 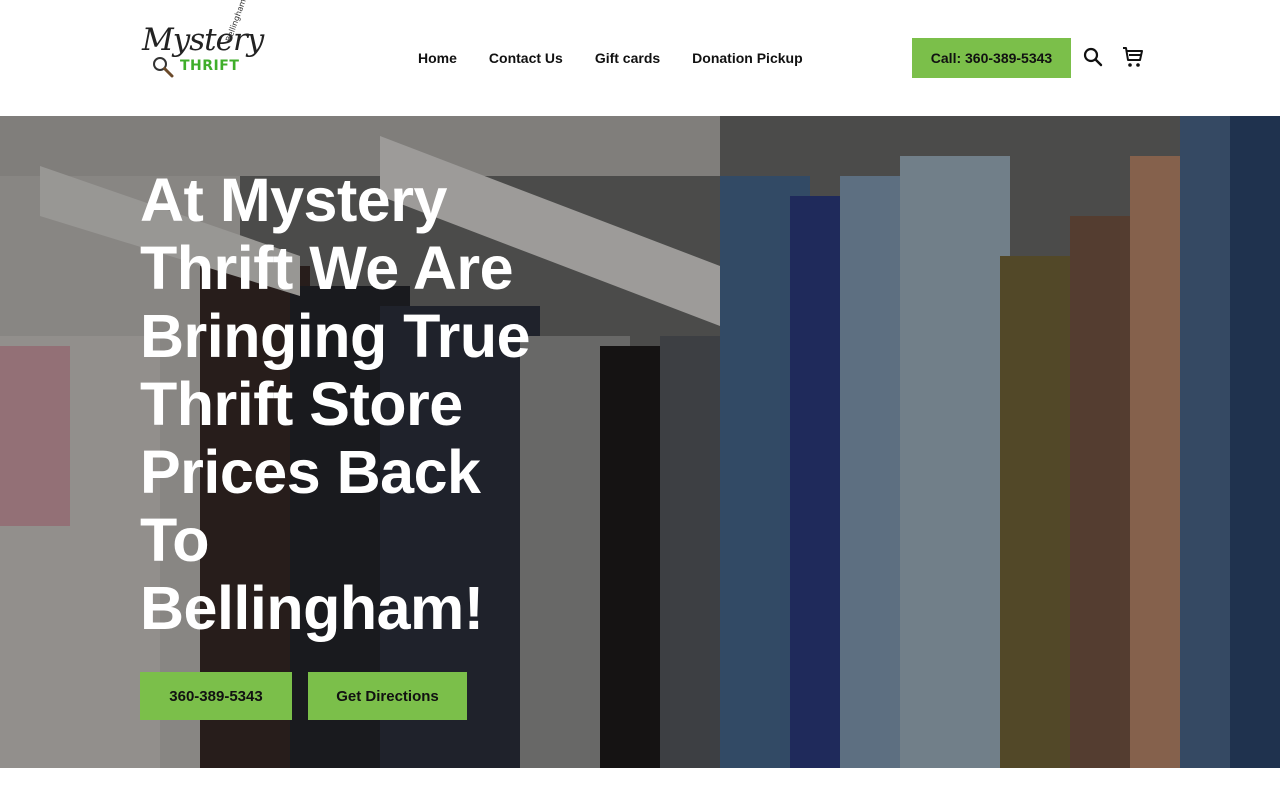 What do you see at coordinates (747, 58) in the screenshot?
I see `nav-item-donation-pickup: Donation Pickup` at bounding box center [747, 58].